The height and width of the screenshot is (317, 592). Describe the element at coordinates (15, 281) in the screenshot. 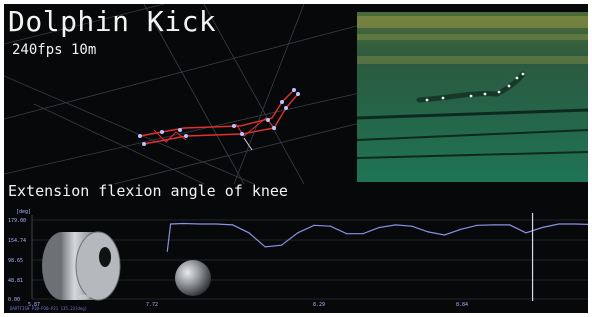

I see `y-tick-label: 48.81` at that location.